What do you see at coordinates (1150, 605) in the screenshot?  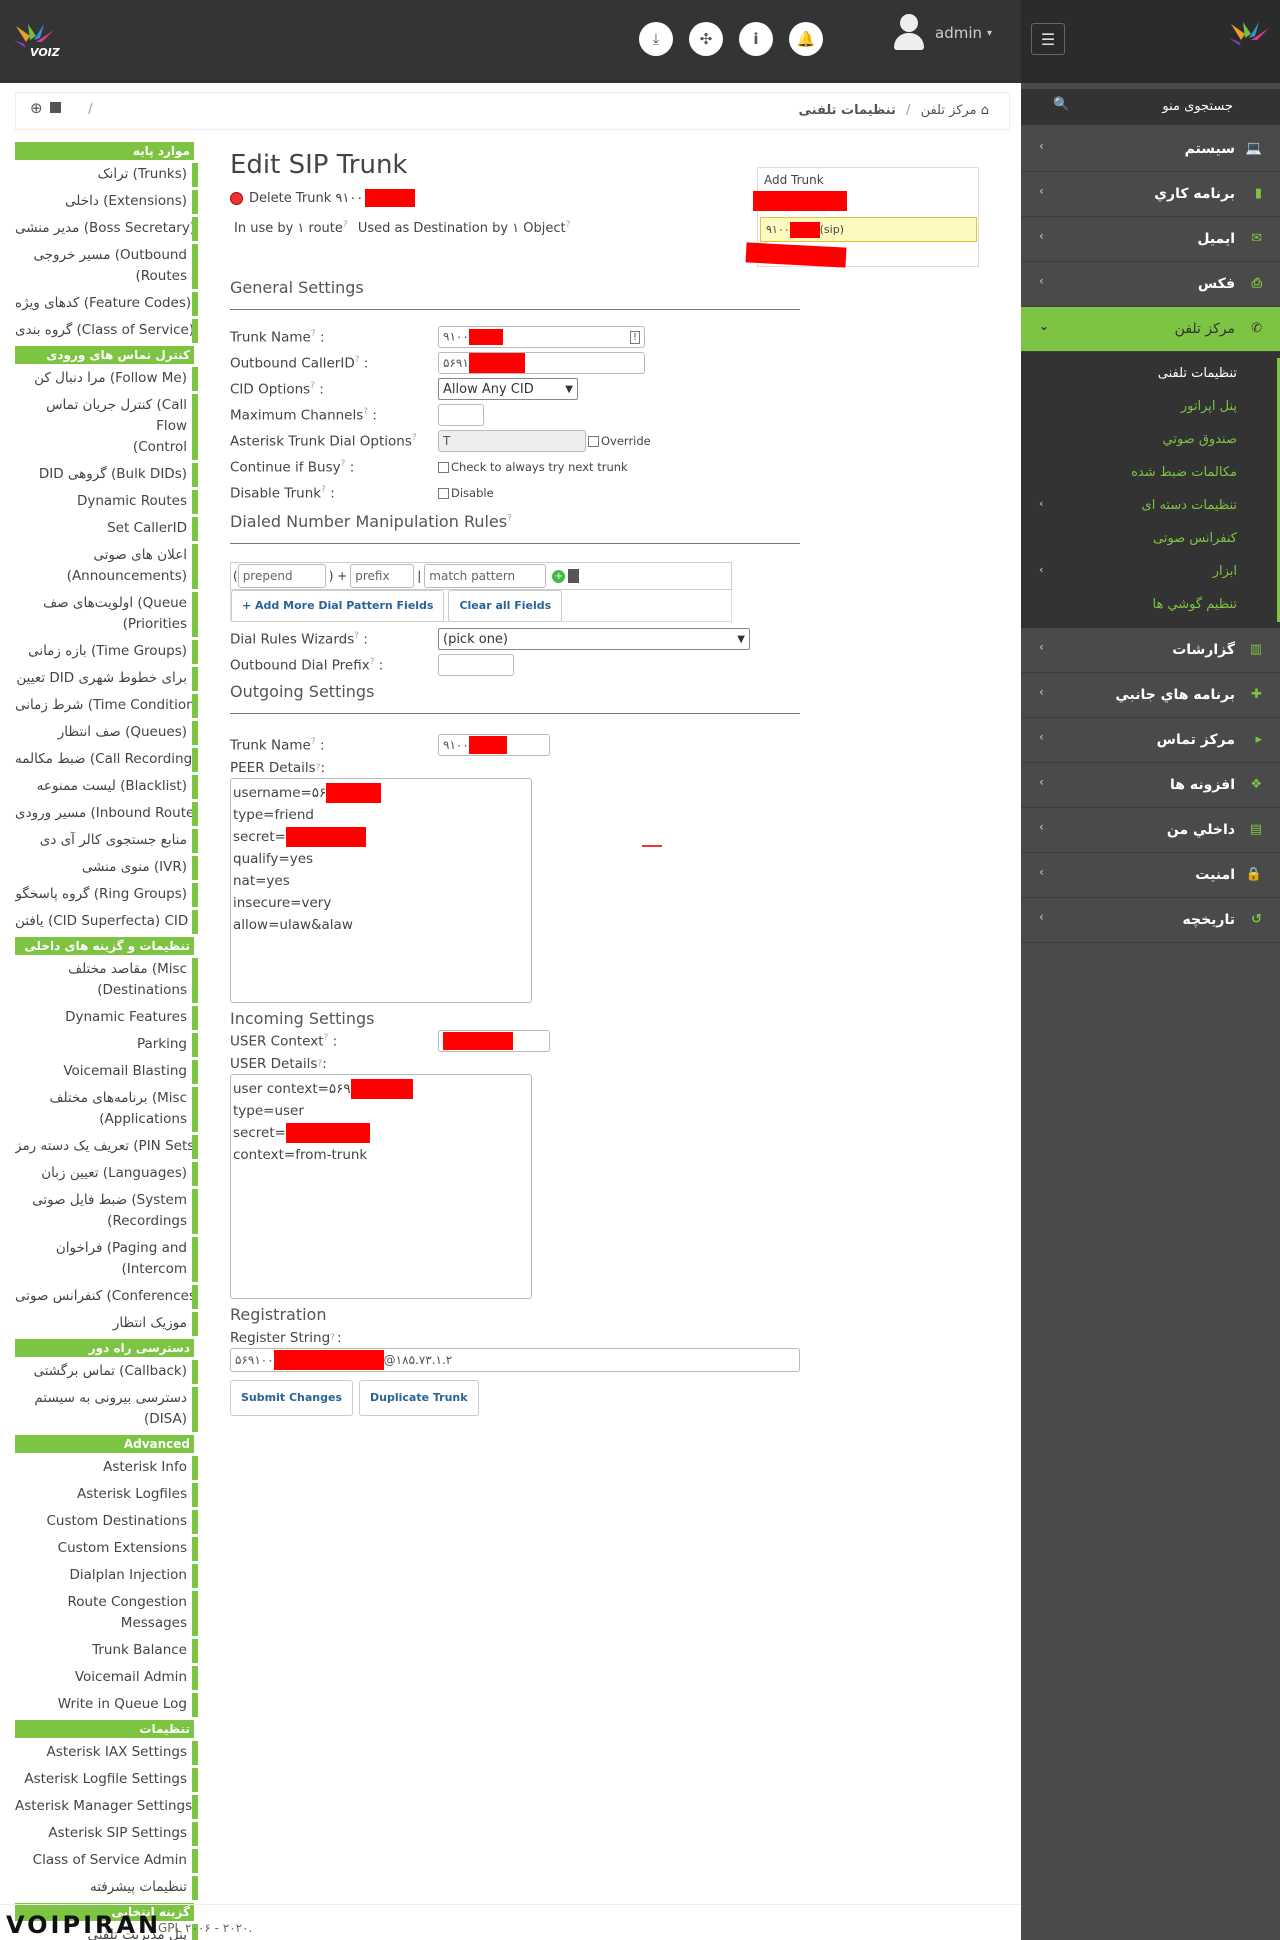 I see `submenu-item-phone-provisioning: تنظیم گوشي ها` at bounding box center [1150, 605].